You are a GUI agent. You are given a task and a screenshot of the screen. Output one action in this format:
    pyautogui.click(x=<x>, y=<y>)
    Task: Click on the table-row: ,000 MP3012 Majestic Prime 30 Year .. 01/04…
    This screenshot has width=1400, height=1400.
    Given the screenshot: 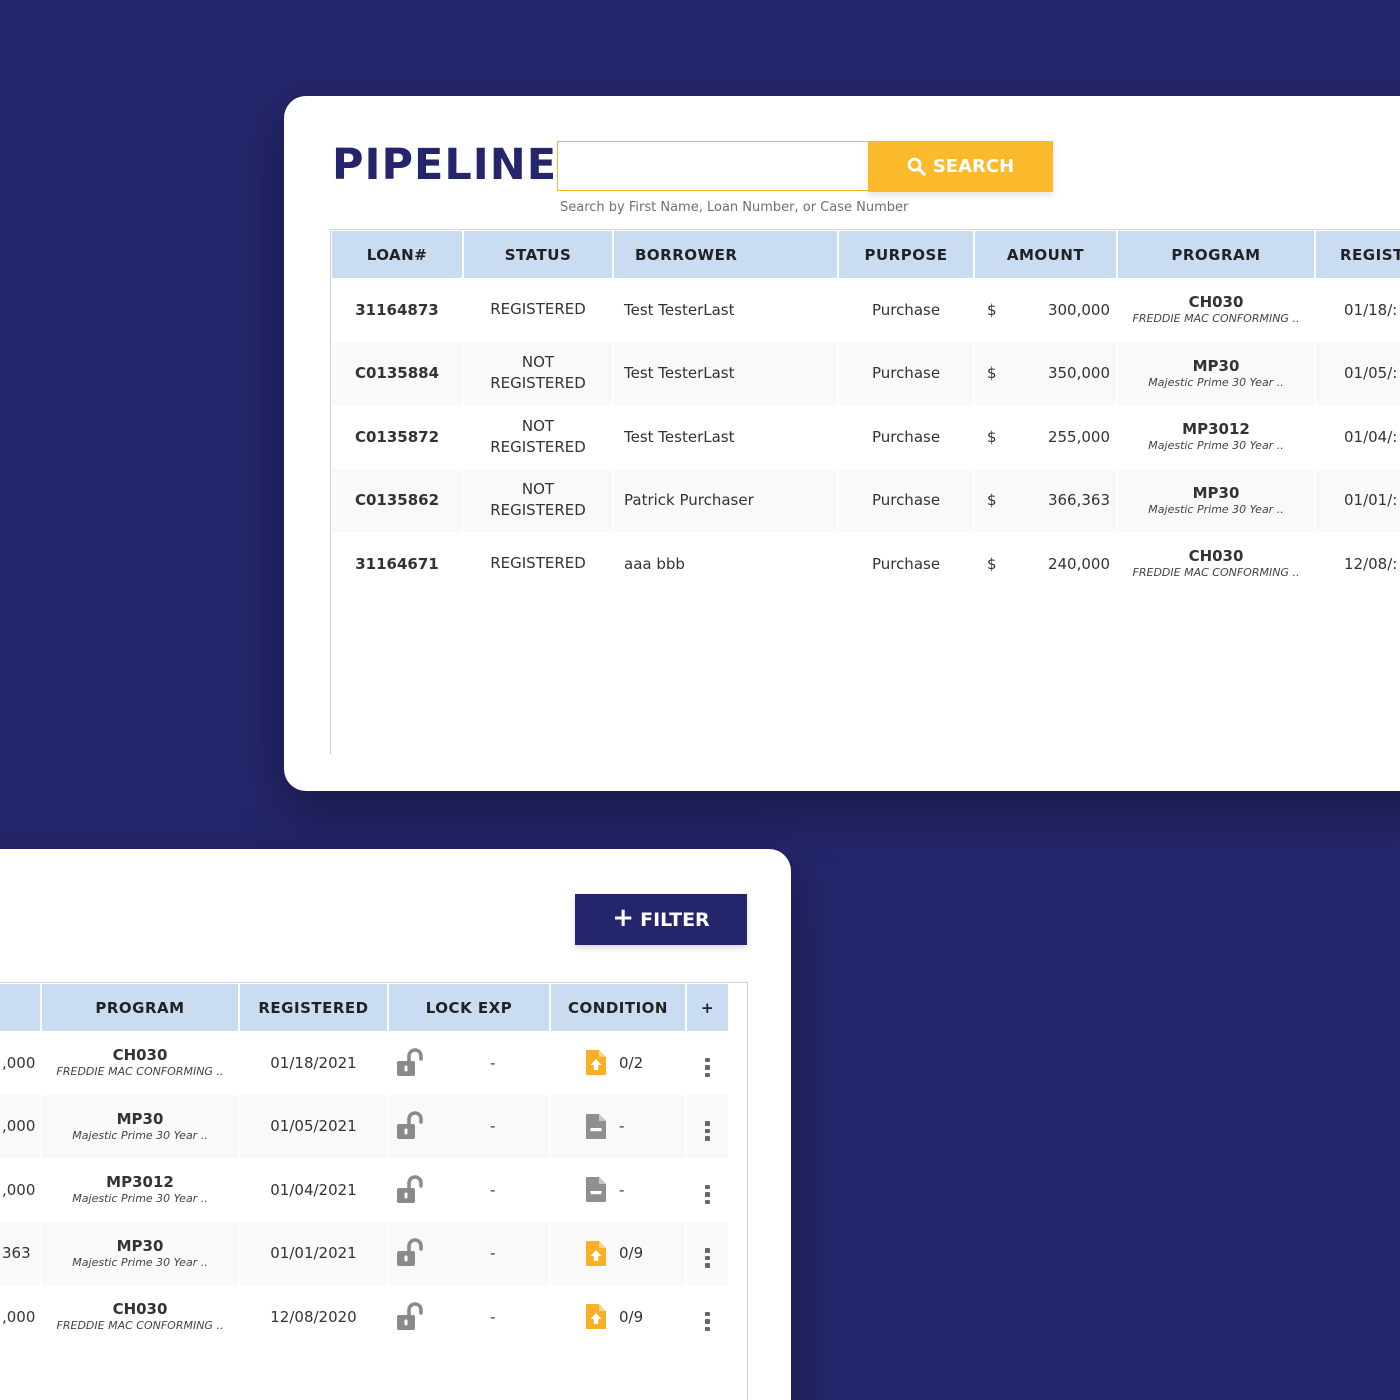 What is the action you would take?
    pyautogui.click(x=364, y=1190)
    